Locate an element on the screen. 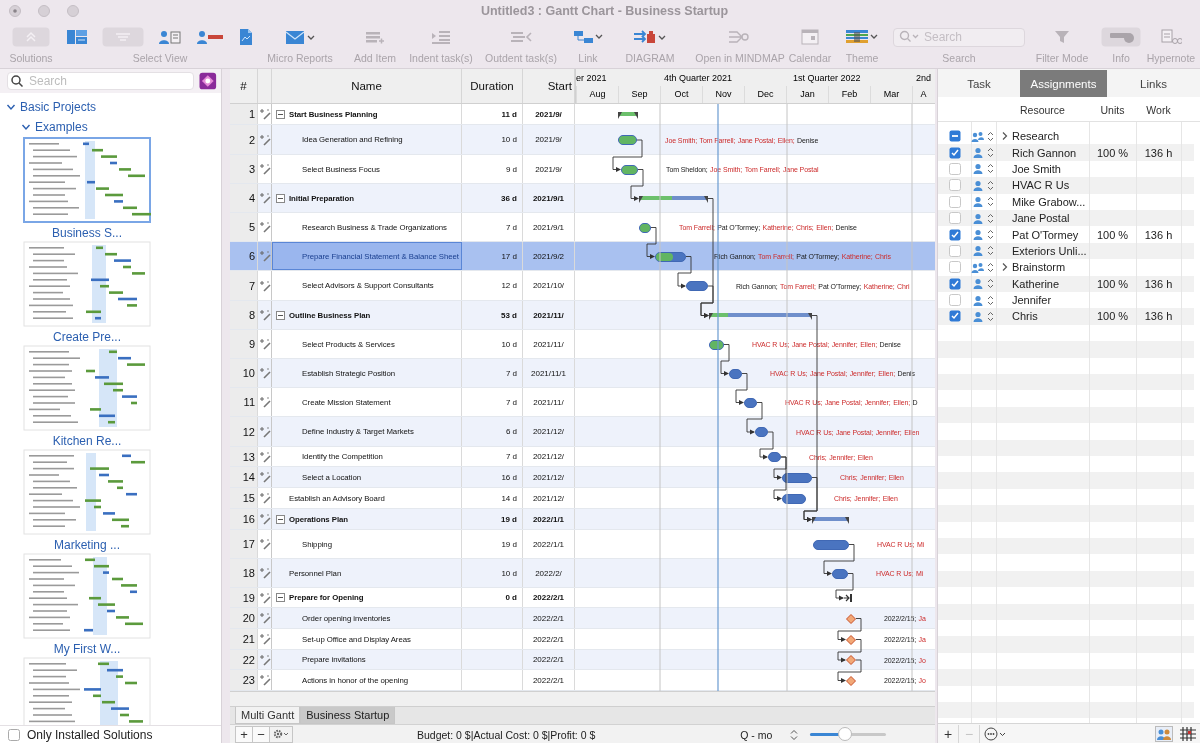 Image resolution: width=1200 pixels, height=743 pixels. sheet-tab: Multi Gantt is located at coordinates (268, 715).